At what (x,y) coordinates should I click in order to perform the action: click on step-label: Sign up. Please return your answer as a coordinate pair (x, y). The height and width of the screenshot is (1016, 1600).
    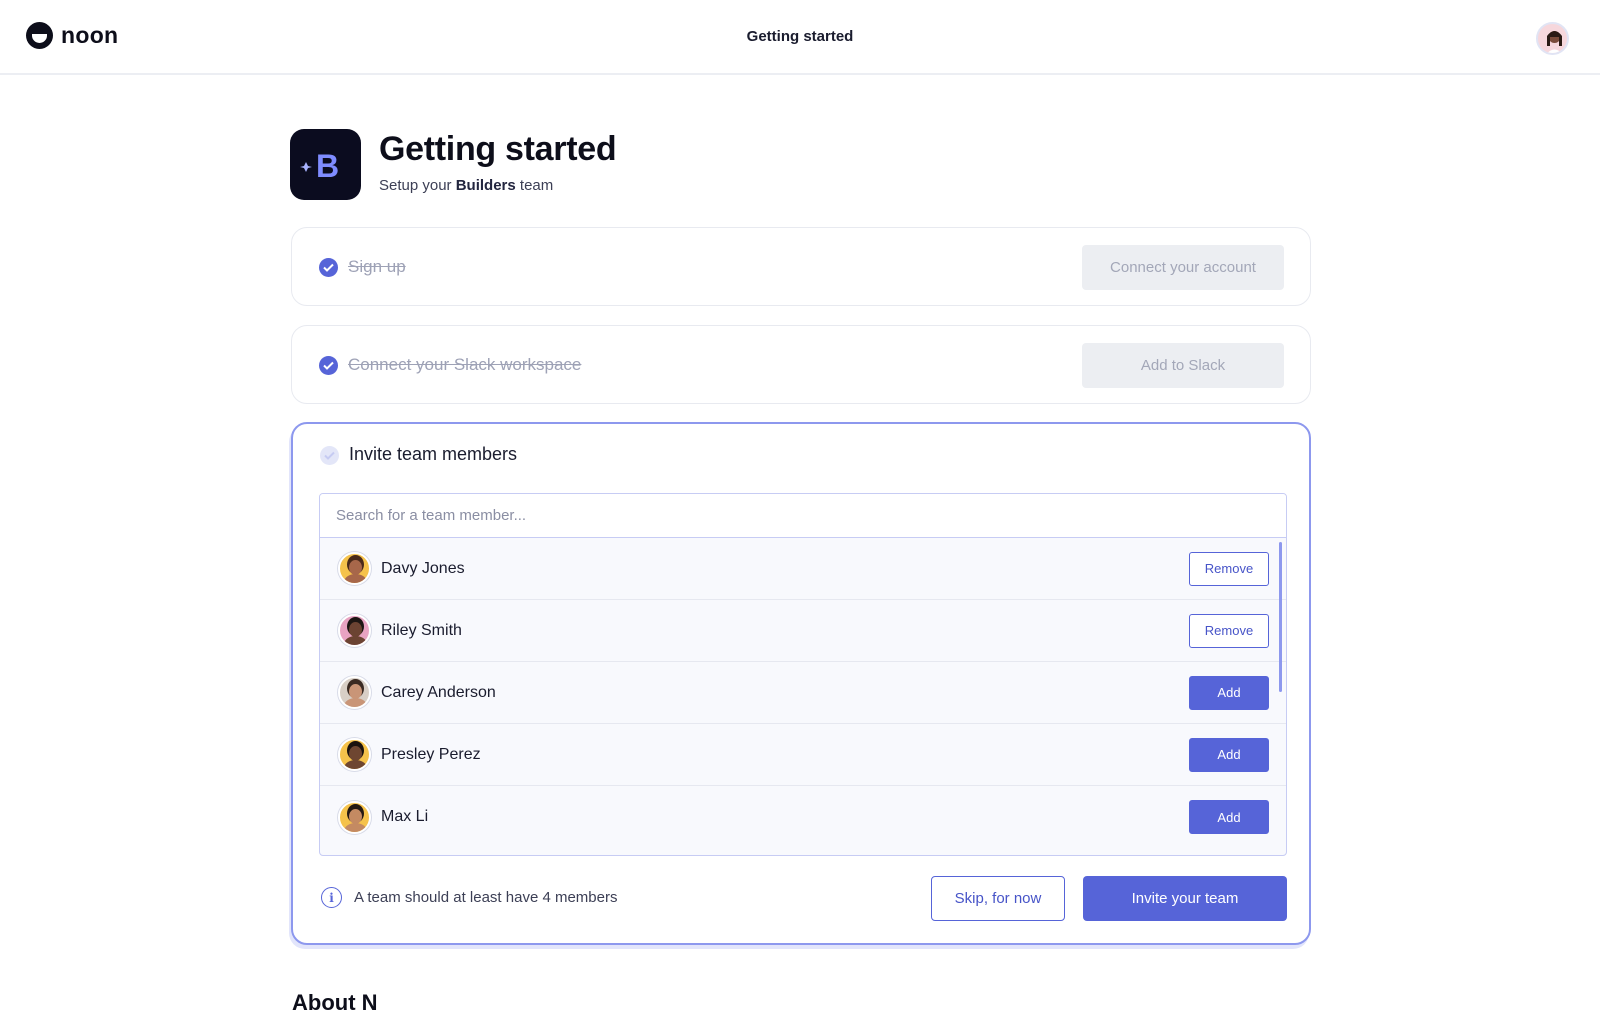
    Looking at the image, I should click on (377, 266).